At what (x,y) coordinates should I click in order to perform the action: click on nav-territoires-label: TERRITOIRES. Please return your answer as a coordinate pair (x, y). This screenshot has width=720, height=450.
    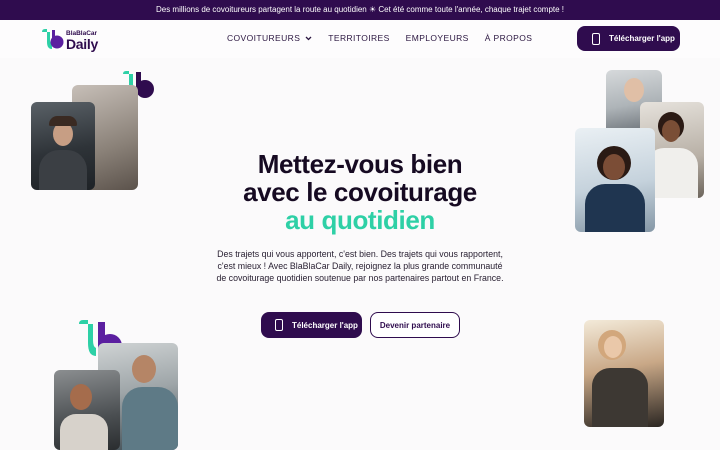
    Looking at the image, I should click on (359, 38).